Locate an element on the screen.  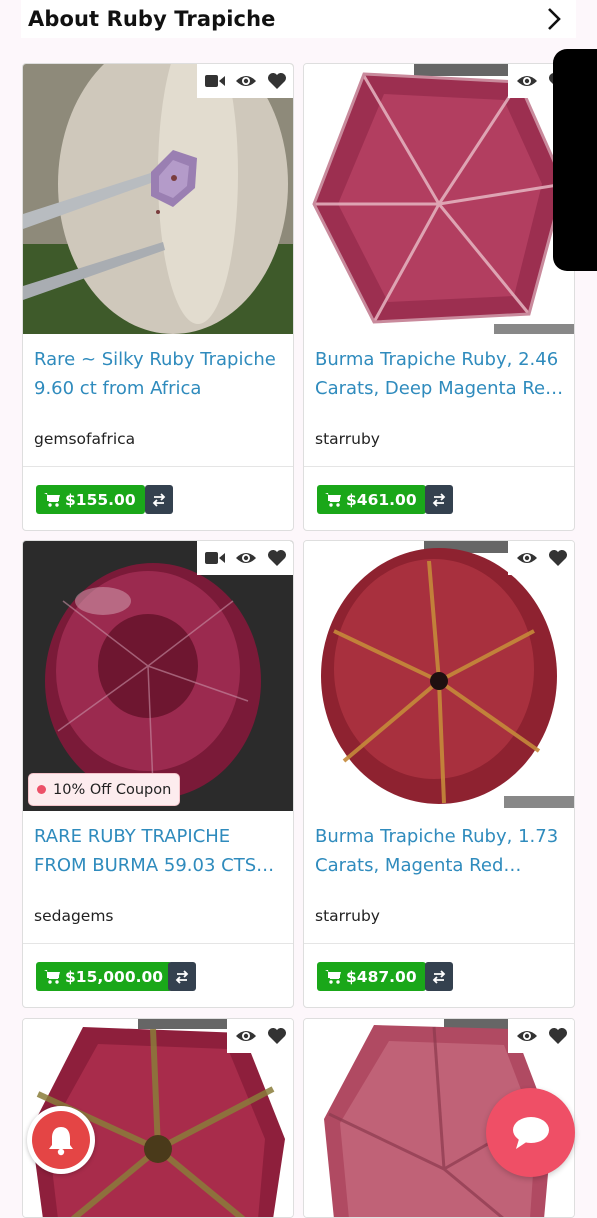
add-to-cart-button: $15,000.00 is located at coordinates (104, 976).